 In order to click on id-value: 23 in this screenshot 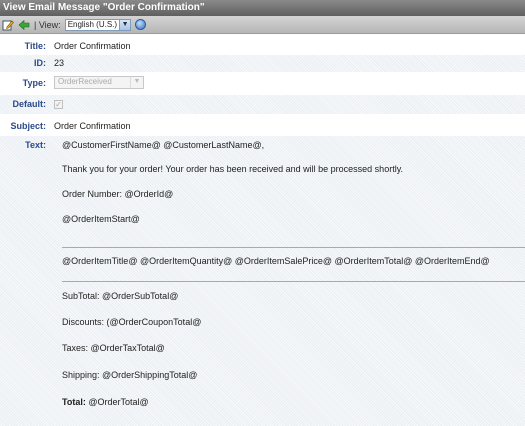, I will do `click(59, 63)`.